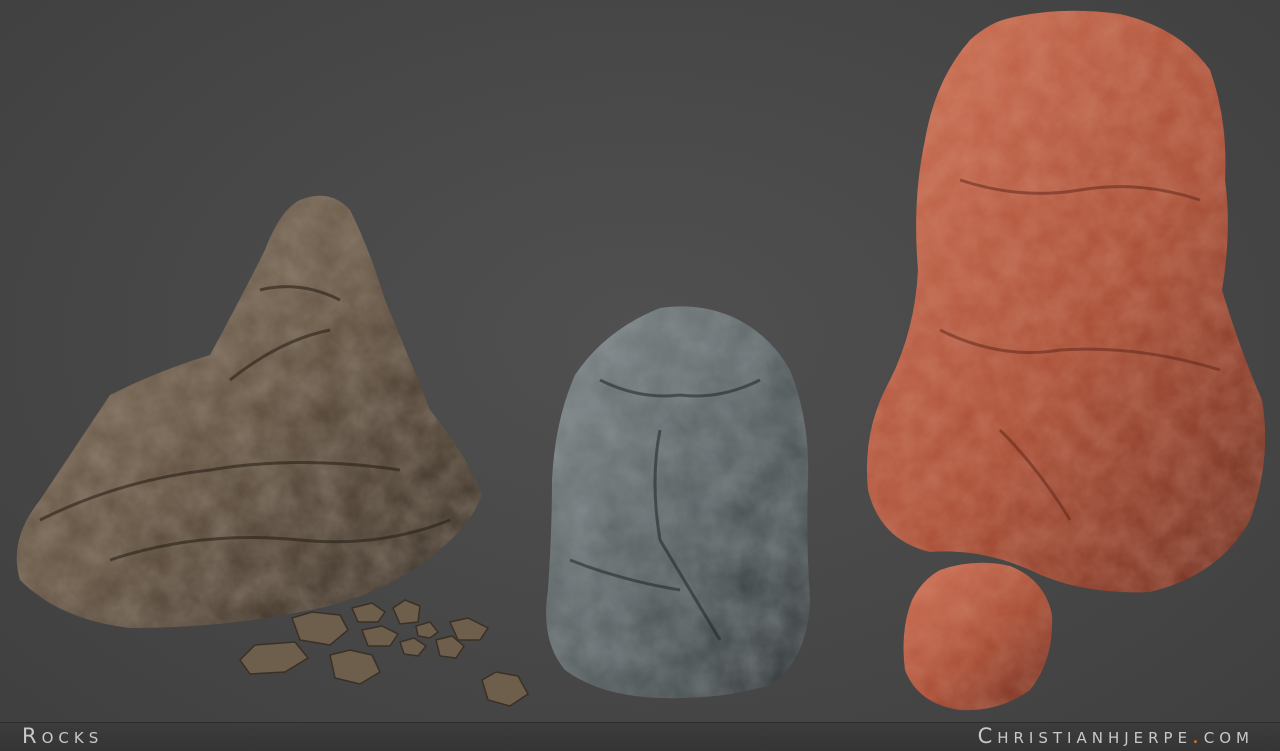 The image size is (1280, 751). I want to click on brown-pebbles, so click(384, 653).